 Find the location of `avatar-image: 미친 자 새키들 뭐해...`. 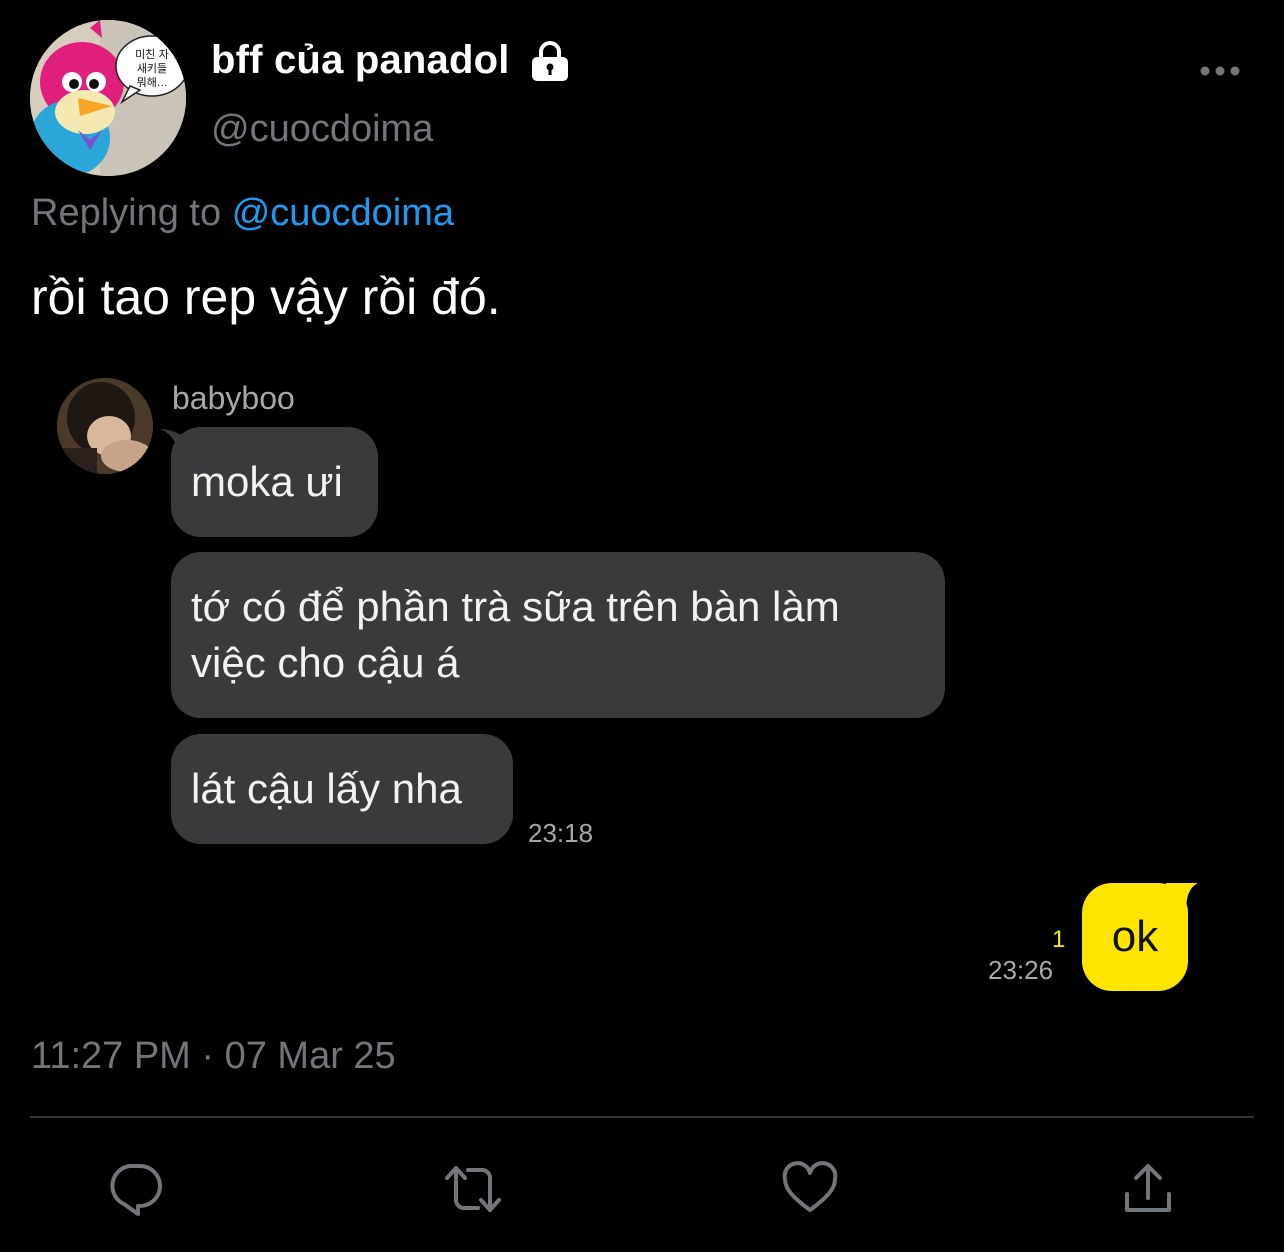

avatar-image: 미친 자 새키들 뭐해... is located at coordinates (108, 98).